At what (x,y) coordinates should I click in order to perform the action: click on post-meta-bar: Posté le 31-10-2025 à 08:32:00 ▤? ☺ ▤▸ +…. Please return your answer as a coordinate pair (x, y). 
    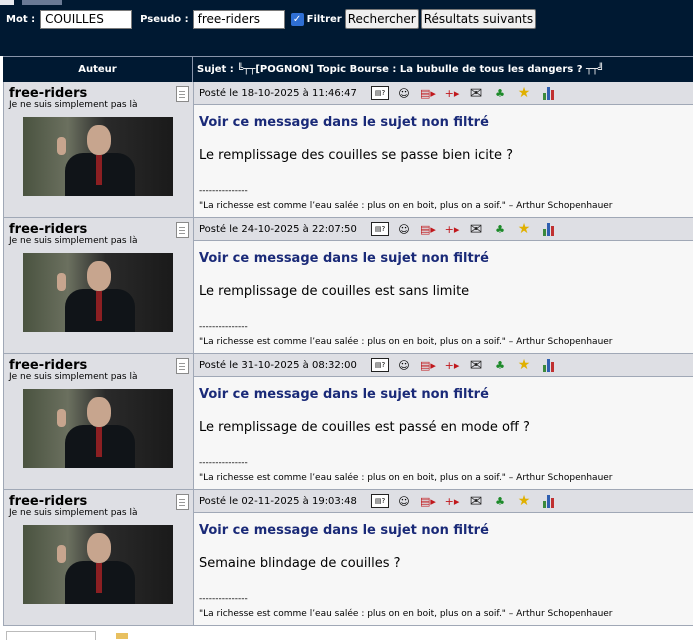
    Looking at the image, I should click on (443, 365).